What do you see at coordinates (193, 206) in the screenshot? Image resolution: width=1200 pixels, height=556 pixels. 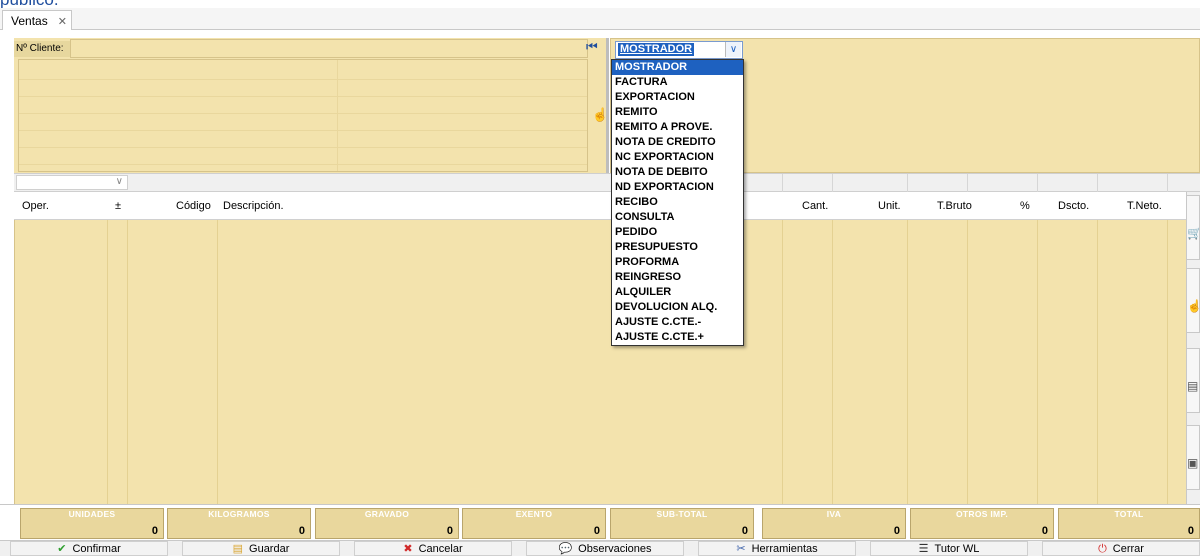 I see `col-codigo: Código` at bounding box center [193, 206].